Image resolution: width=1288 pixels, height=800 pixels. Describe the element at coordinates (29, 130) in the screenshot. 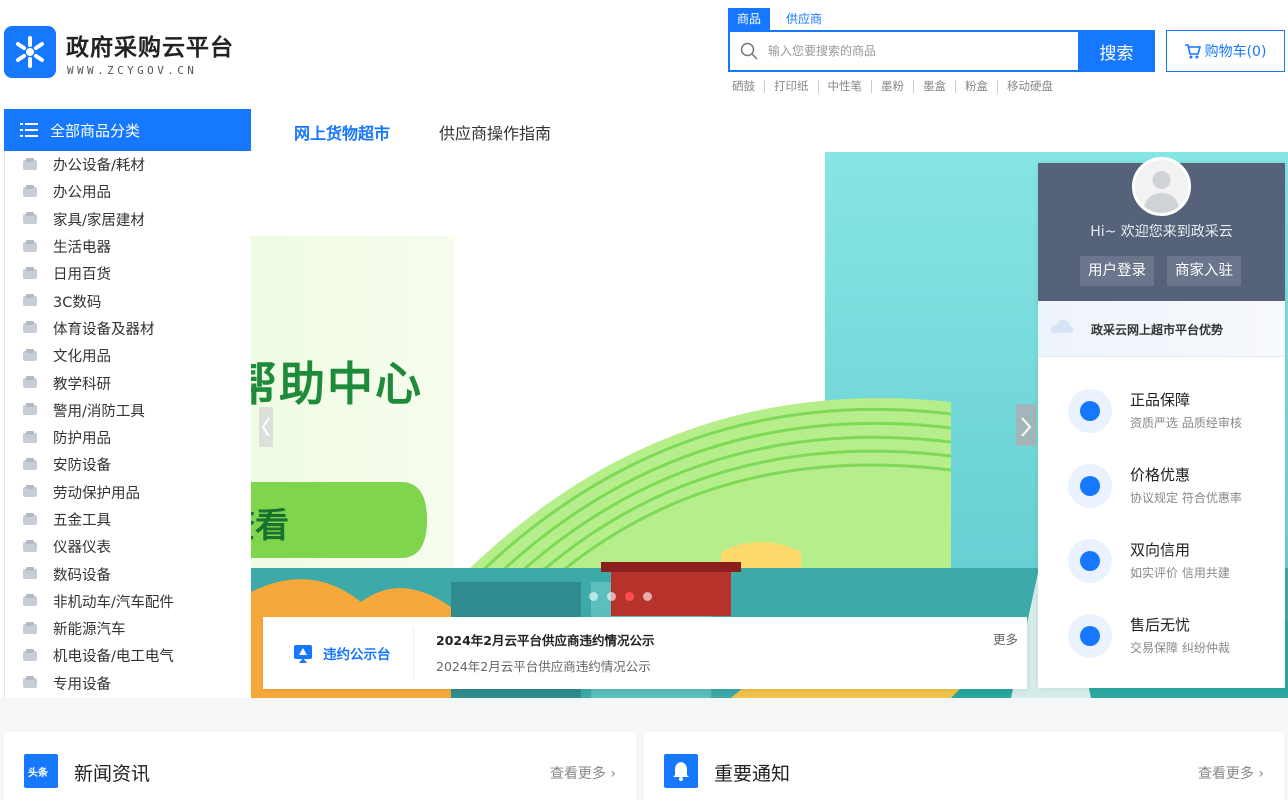

I see `list-icon` at that location.